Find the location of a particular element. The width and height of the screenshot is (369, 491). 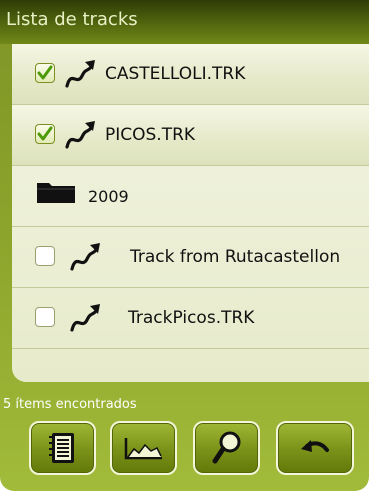

list-item: TrackPicos.TRK is located at coordinates (190, 318).